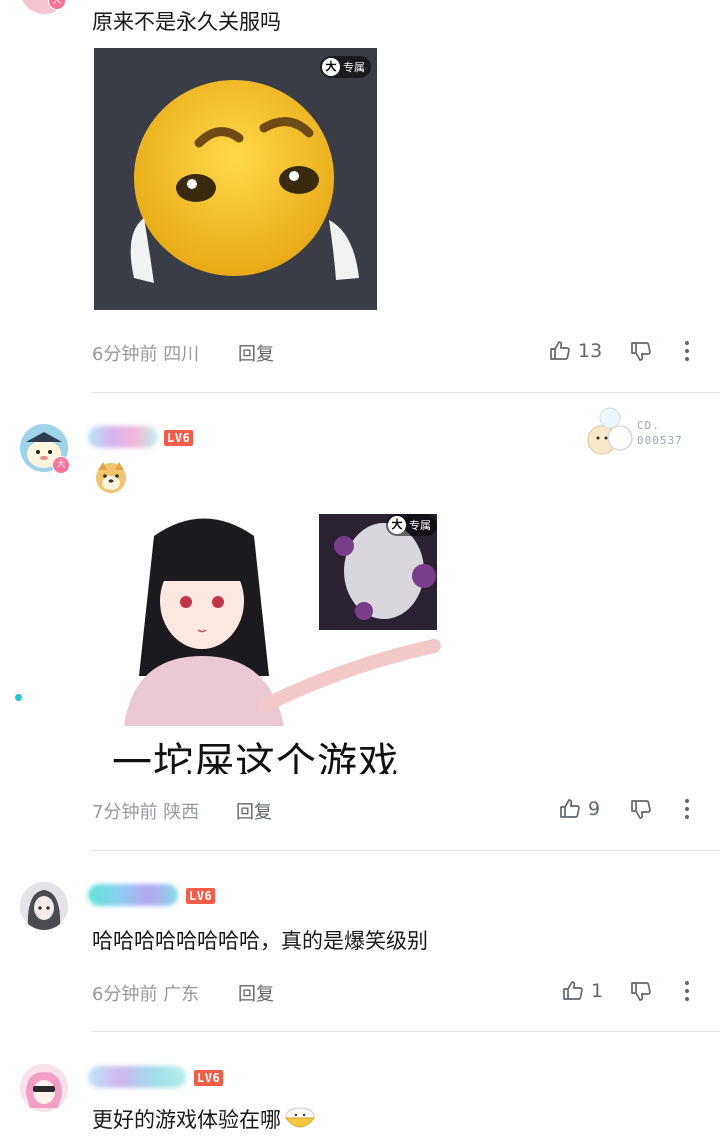  I want to click on like-button: 9, so click(579, 809).